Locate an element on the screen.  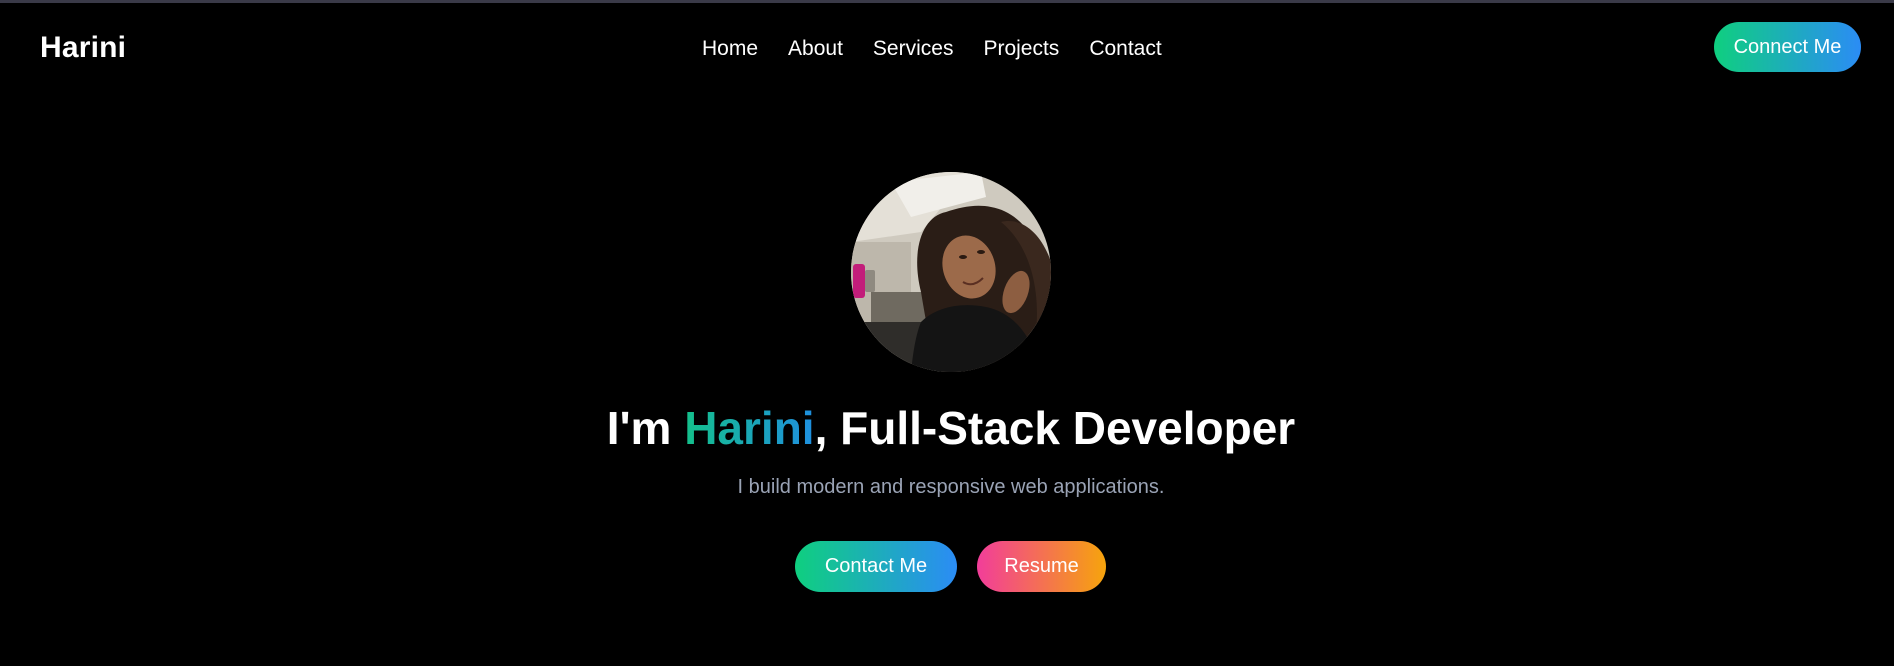
hero-headline: I'm Harini, Full-Stack Developer is located at coordinates (947, 428).